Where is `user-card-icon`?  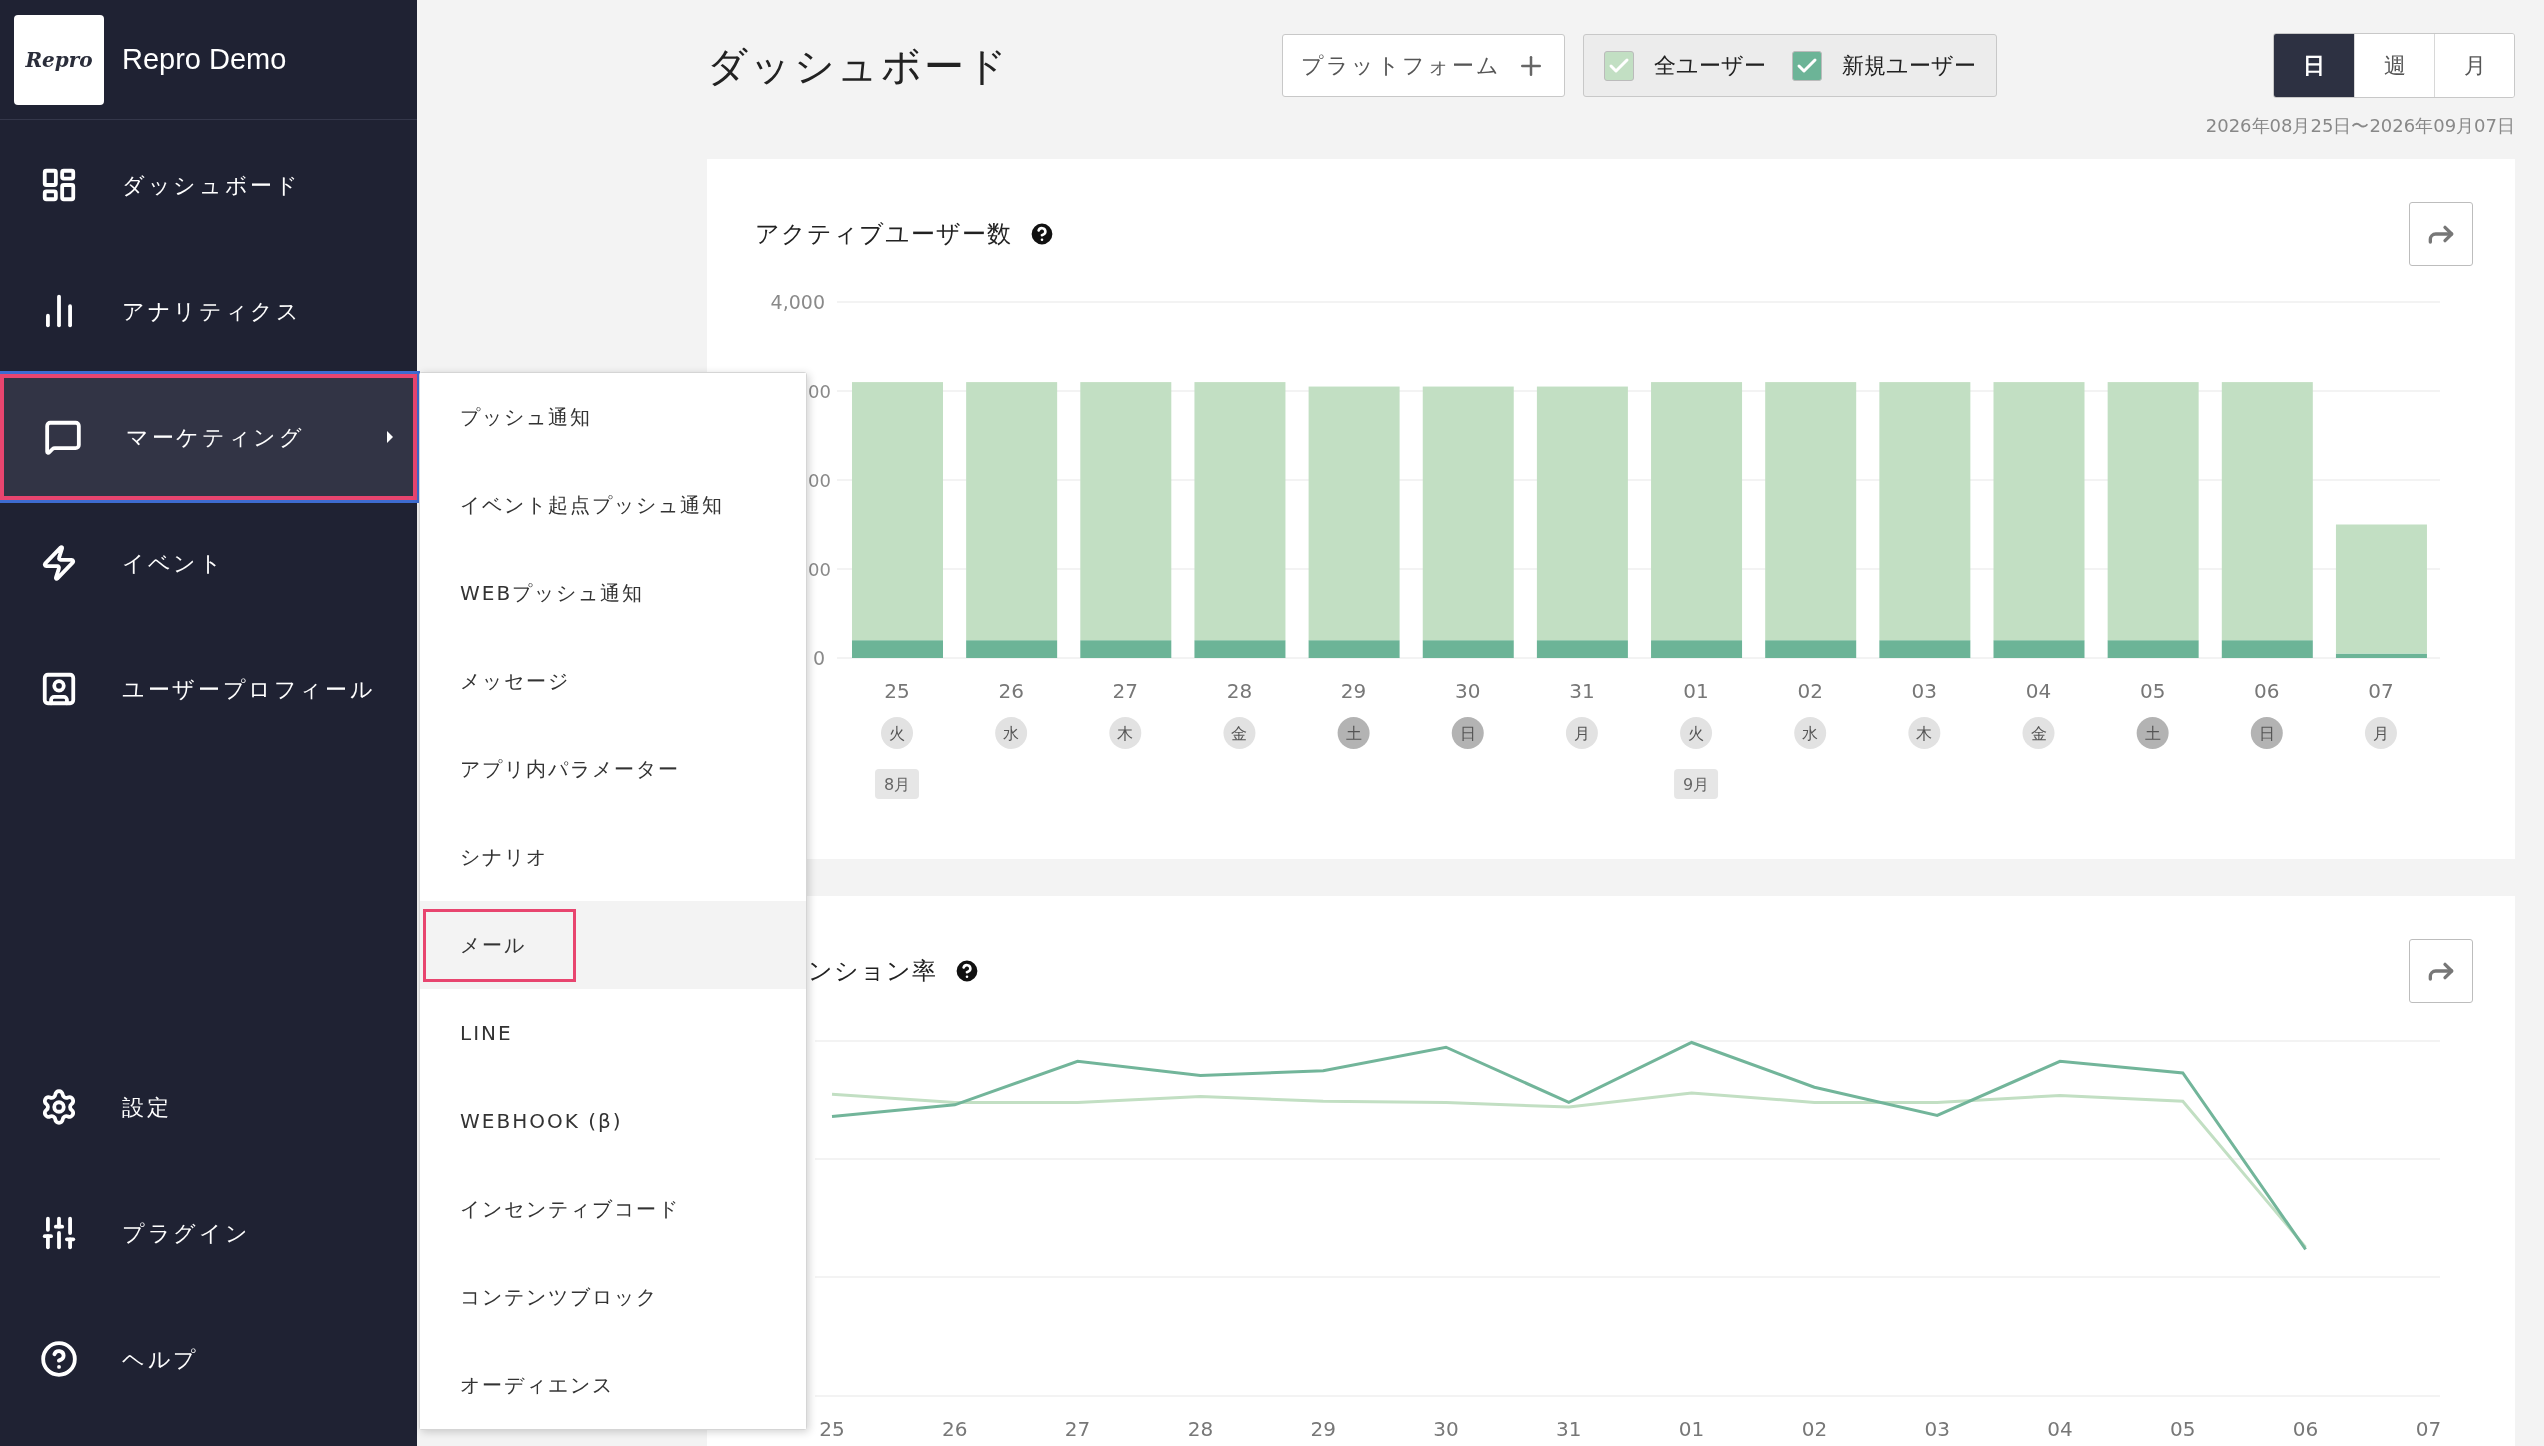
user-card-icon is located at coordinates (59, 689).